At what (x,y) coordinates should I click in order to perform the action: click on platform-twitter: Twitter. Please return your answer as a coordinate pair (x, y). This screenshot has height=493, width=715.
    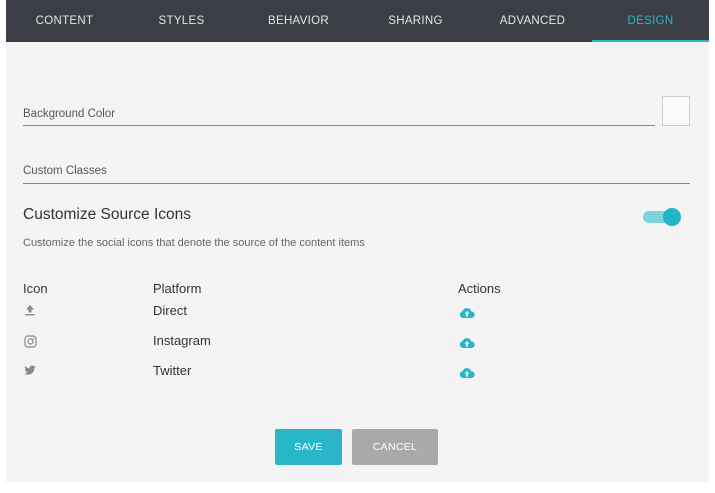
    Looking at the image, I should click on (172, 370).